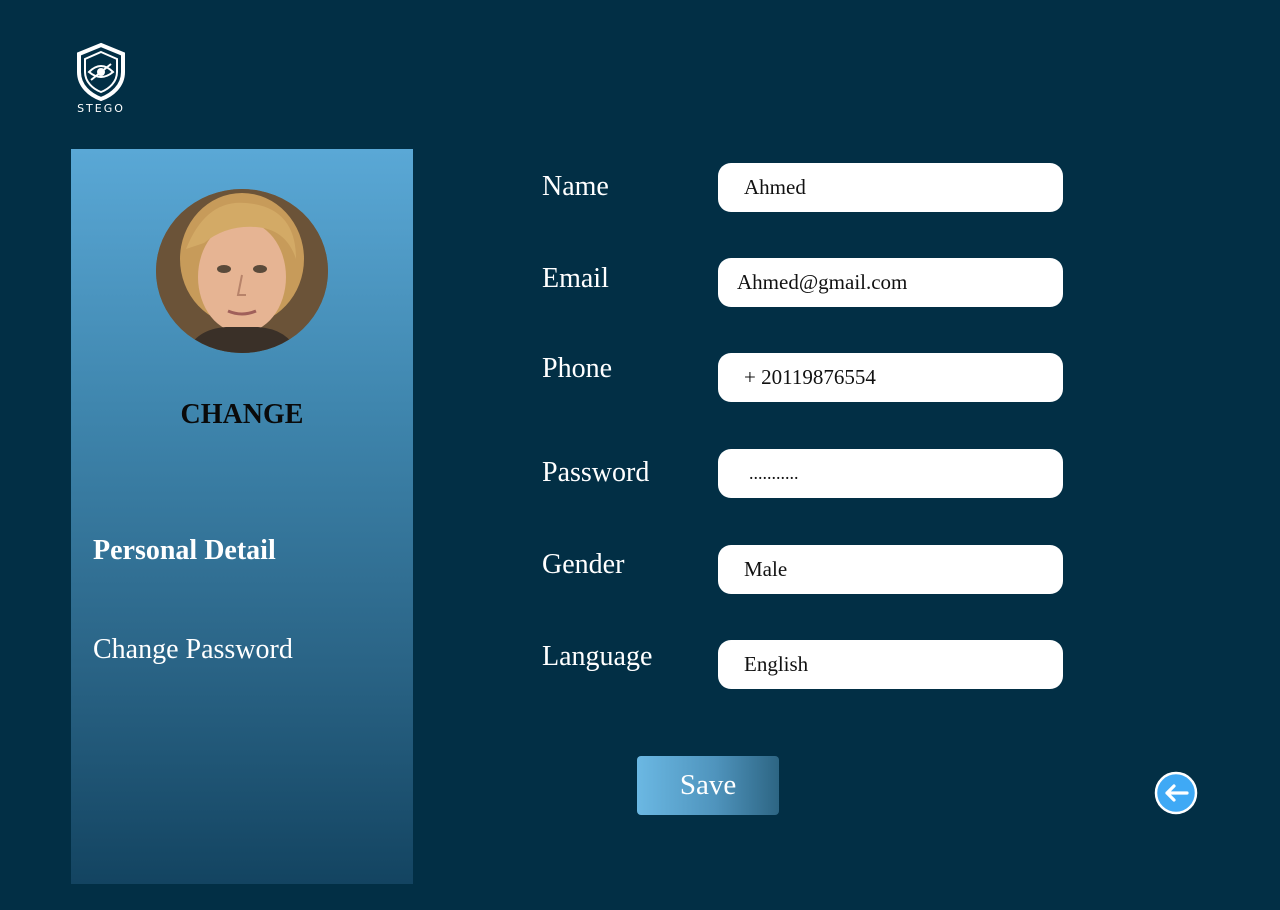 The width and height of the screenshot is (1280, 910). I want to click on back-button, so click(1176, 793).